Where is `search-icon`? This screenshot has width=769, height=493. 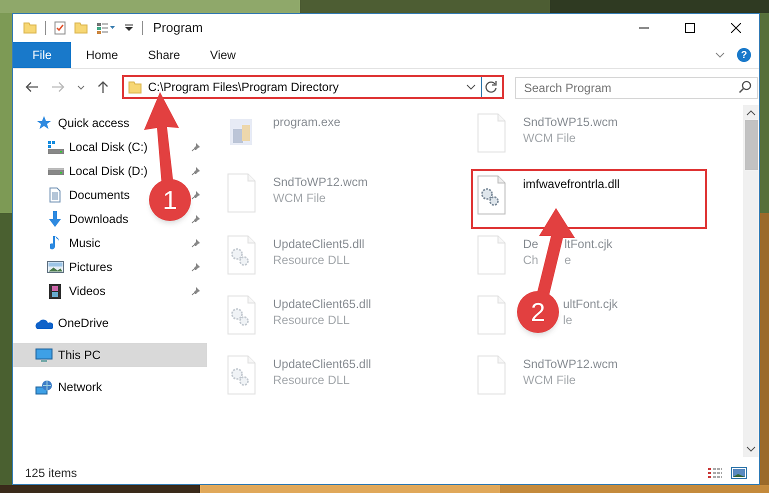
search-icon is located at coordinates (745, 87).